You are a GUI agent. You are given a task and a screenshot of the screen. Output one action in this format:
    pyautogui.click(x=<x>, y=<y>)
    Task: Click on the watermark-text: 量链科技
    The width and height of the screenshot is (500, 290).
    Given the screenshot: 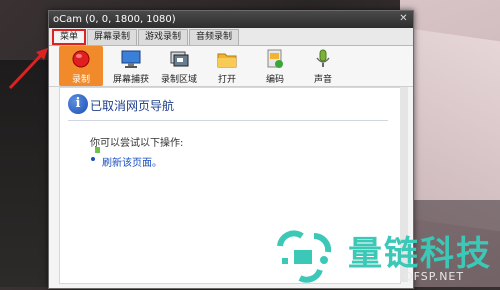 What is the action you would take?
    pyautogui.click(x=420, y=254)
    